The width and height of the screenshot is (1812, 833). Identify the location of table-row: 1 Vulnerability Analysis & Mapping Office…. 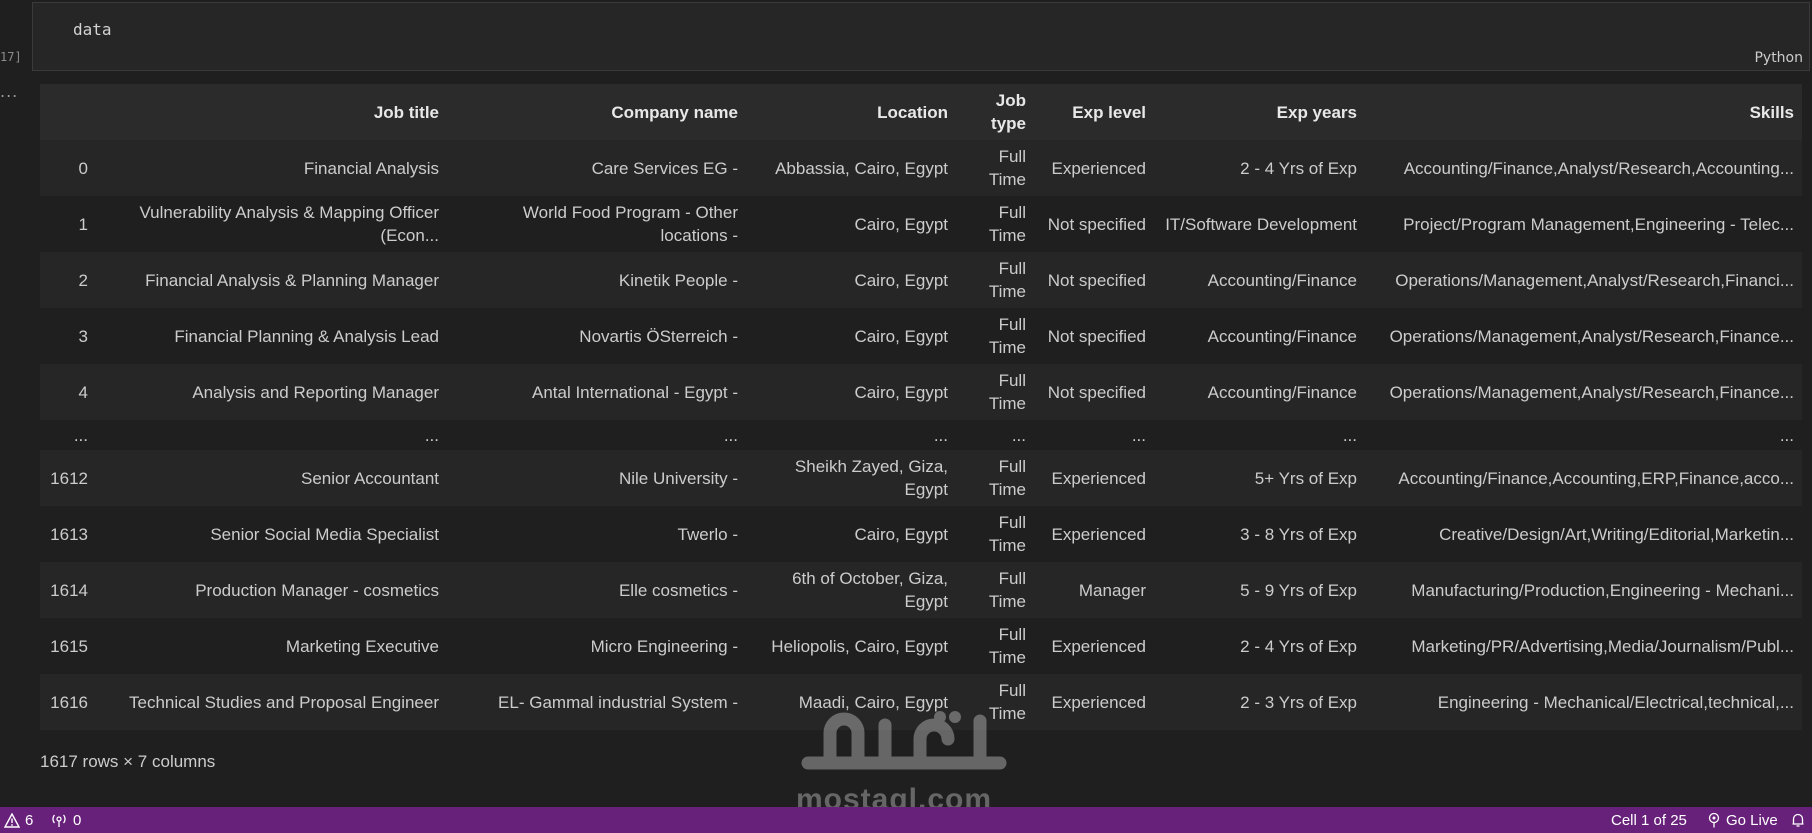
(921, 224).